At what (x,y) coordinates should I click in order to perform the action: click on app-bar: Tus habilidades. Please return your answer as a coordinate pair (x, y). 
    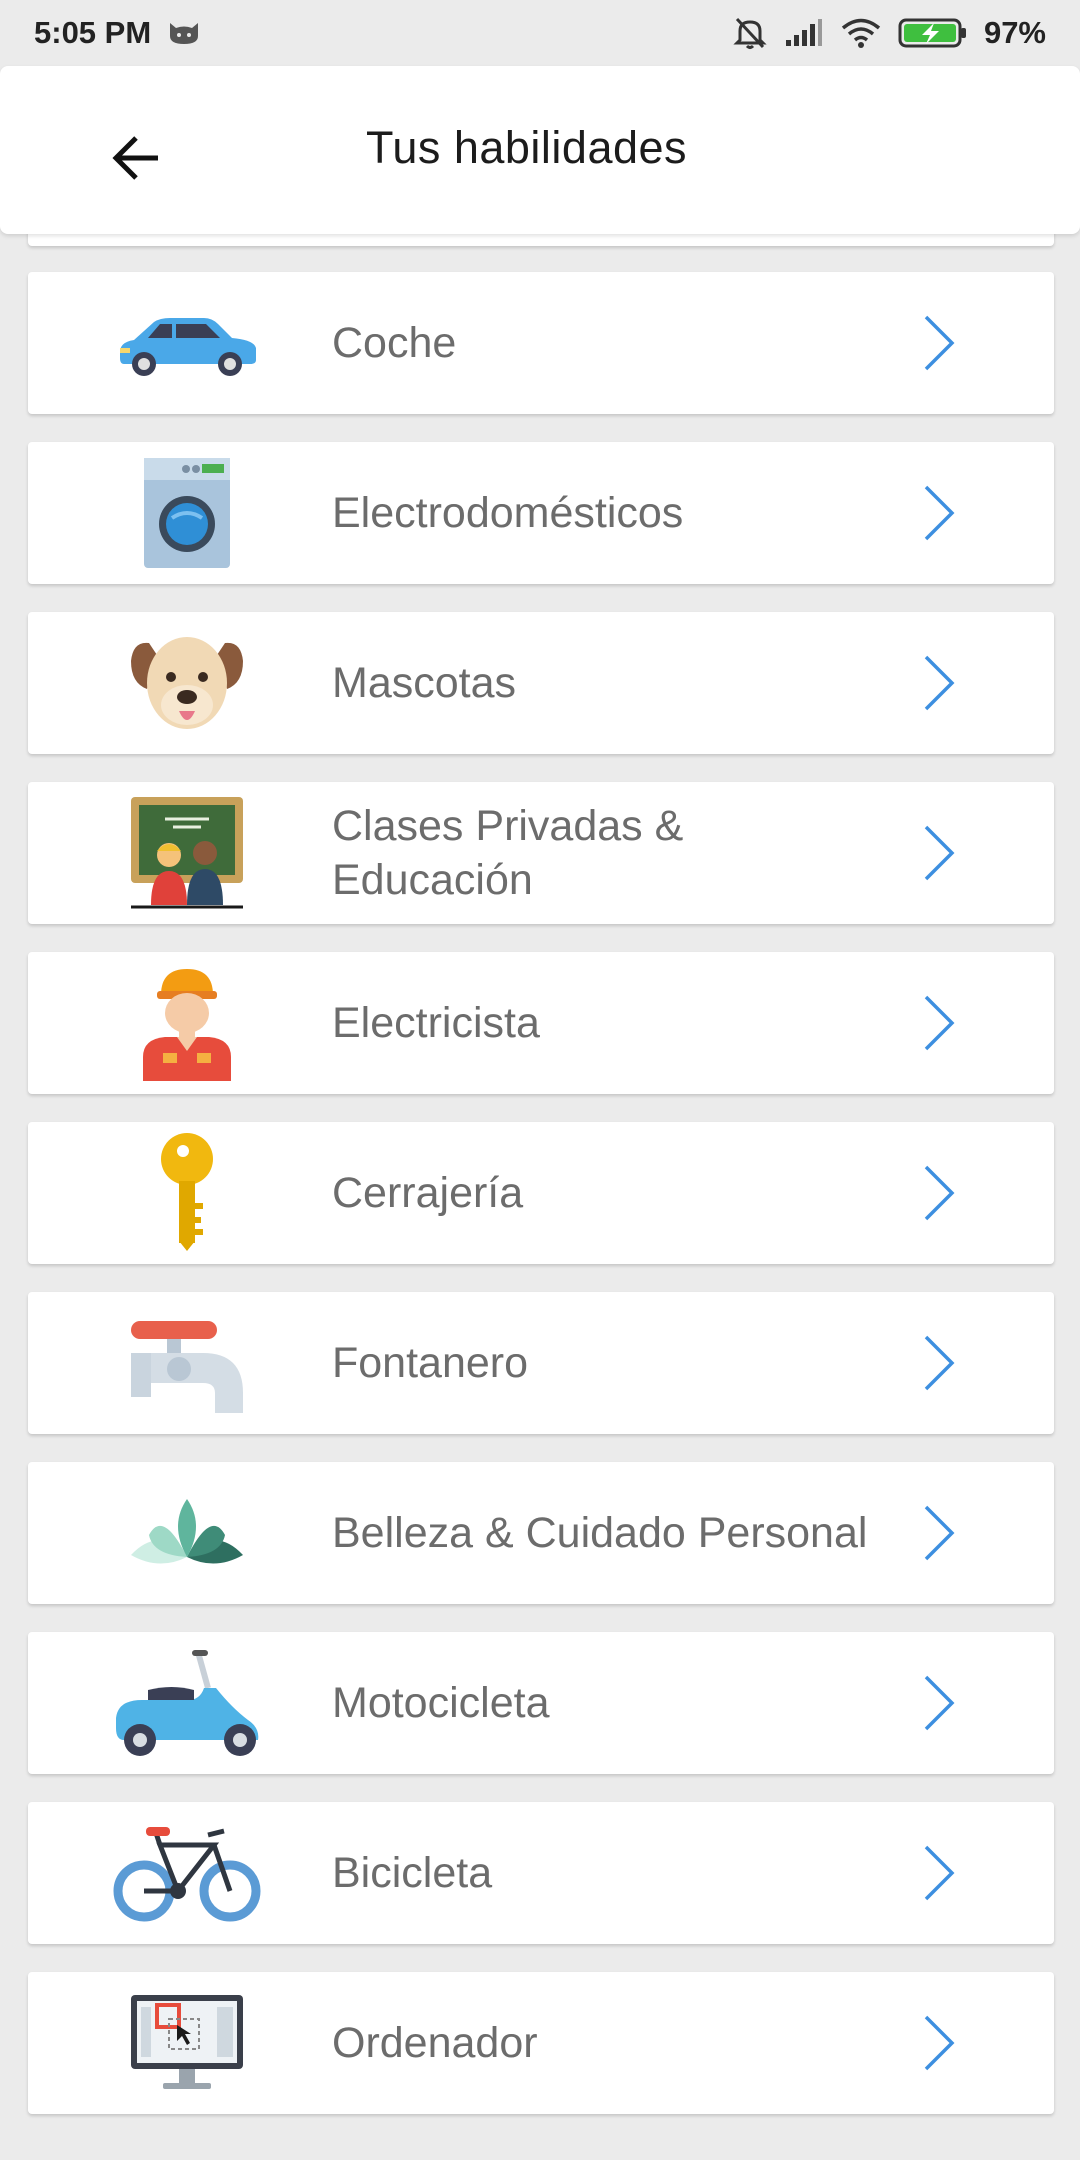
    Looking at the image, I should click on (540, 150).